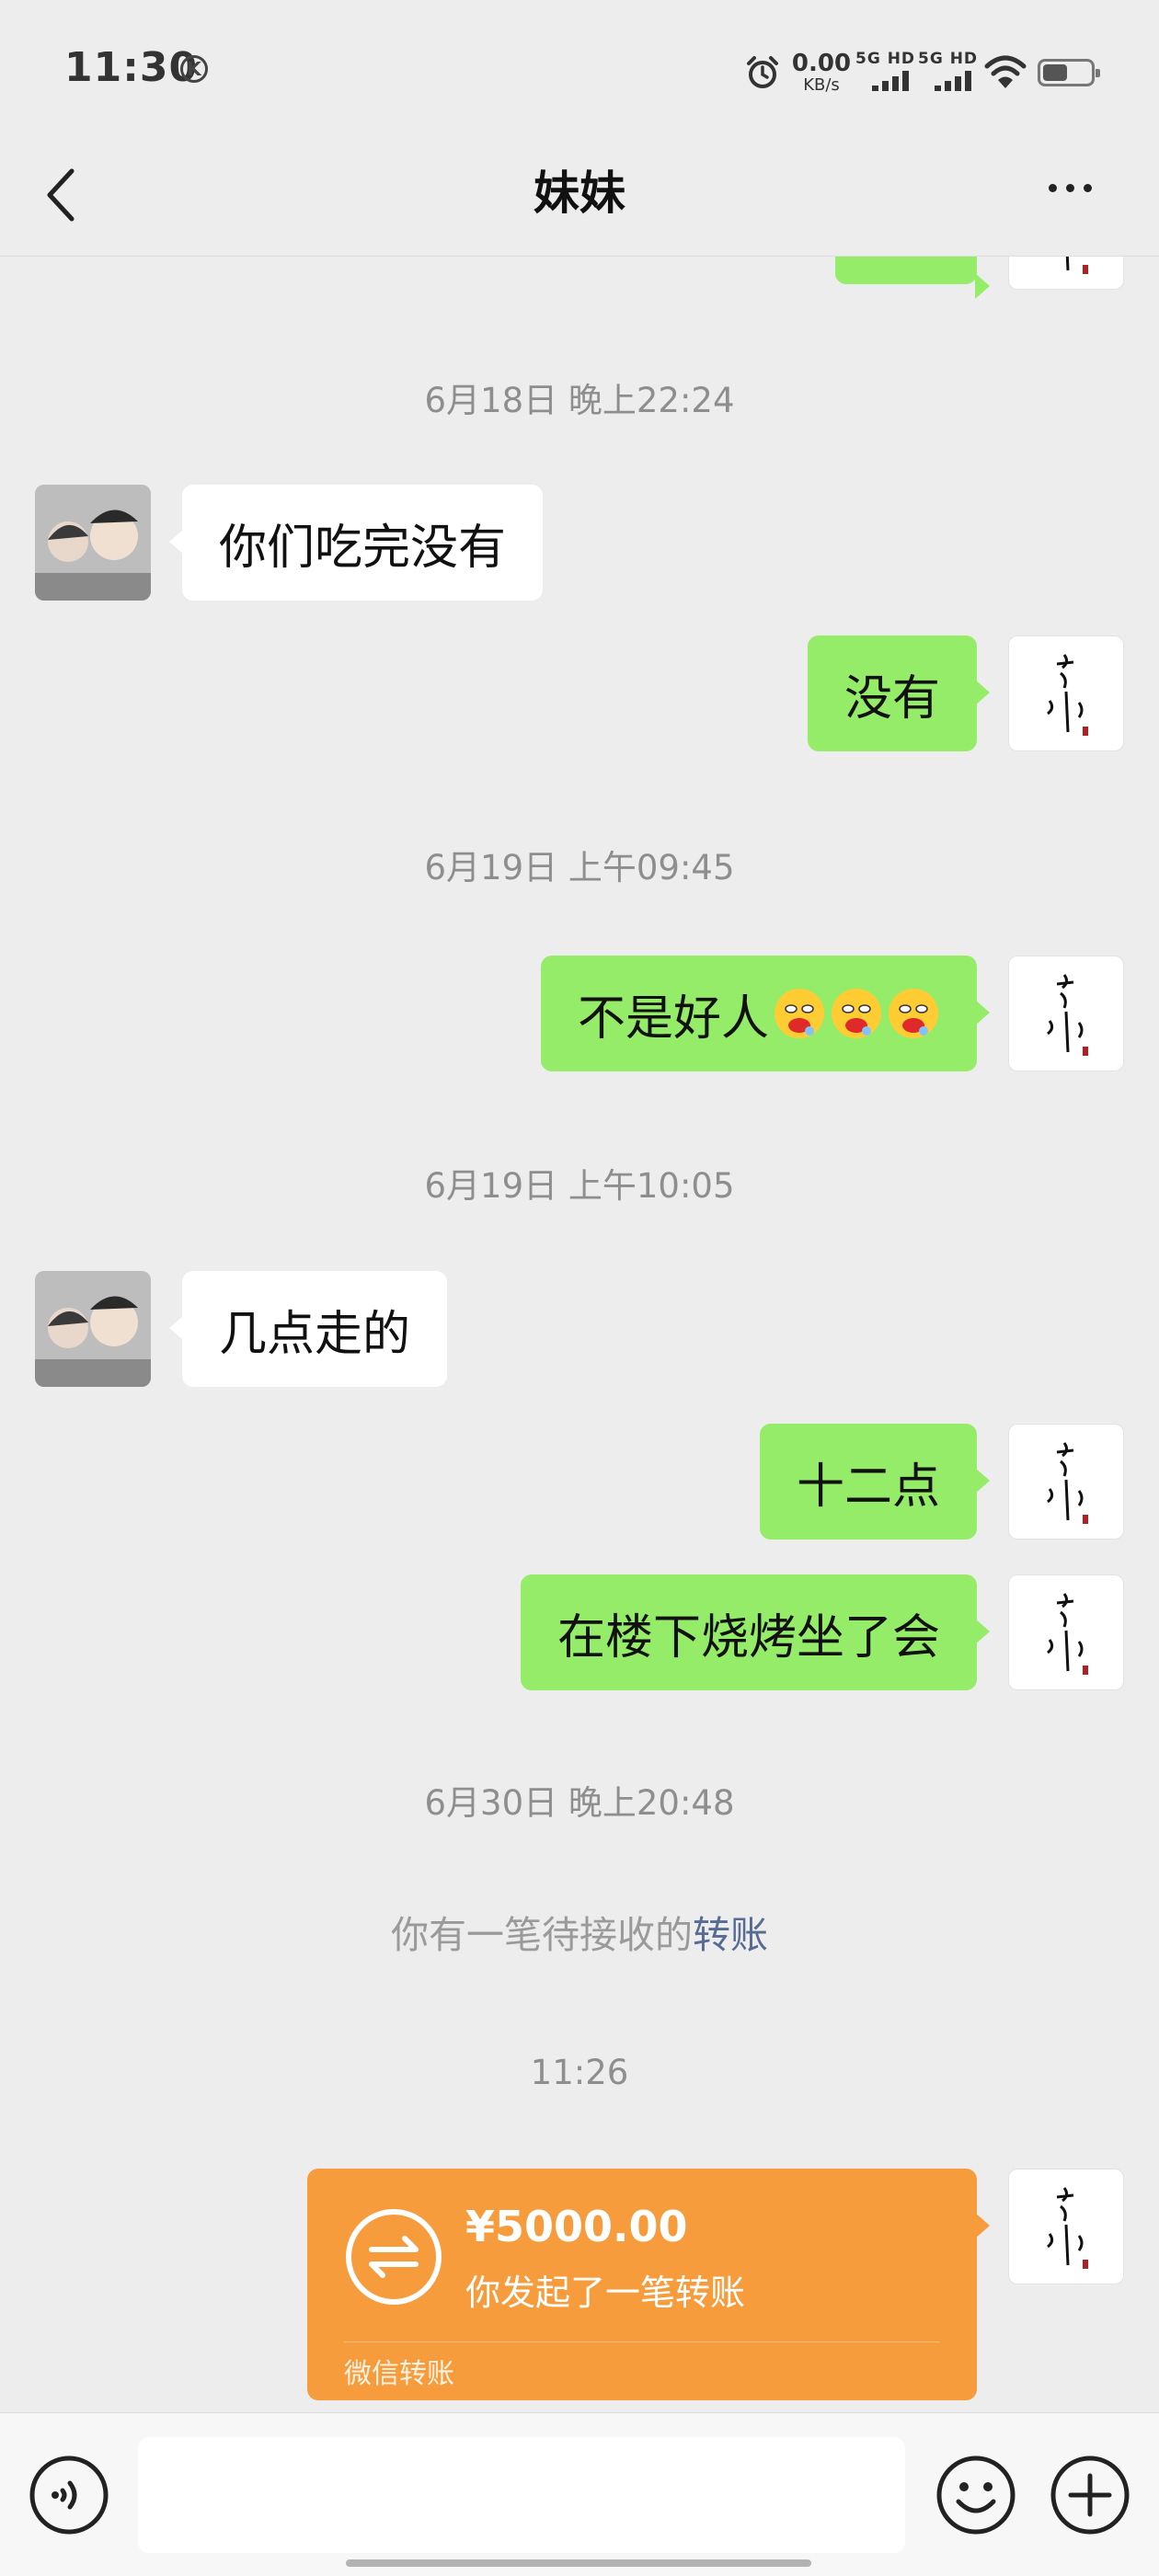 The image size is (1159, 2576). I want to click on transfer-card: ¥5000.00 你发起了一笔转账 微信转账, so click(648, 2284).